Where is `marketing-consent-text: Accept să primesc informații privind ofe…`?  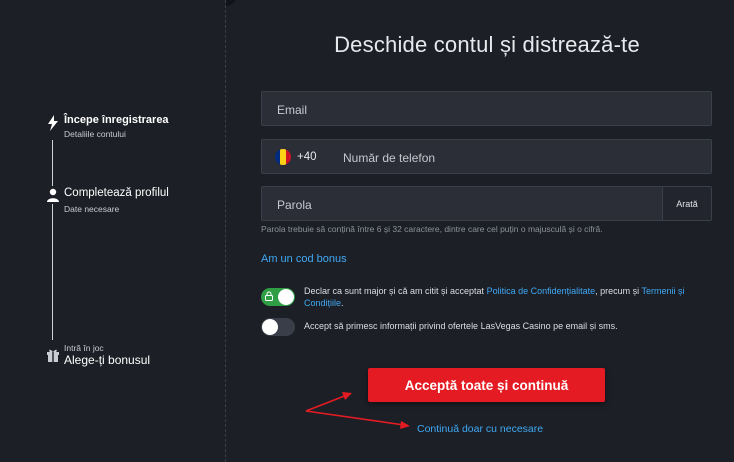 marketing-consent-text: Accept să primesc informații privind ofe… is located at coordinates (461, 326).